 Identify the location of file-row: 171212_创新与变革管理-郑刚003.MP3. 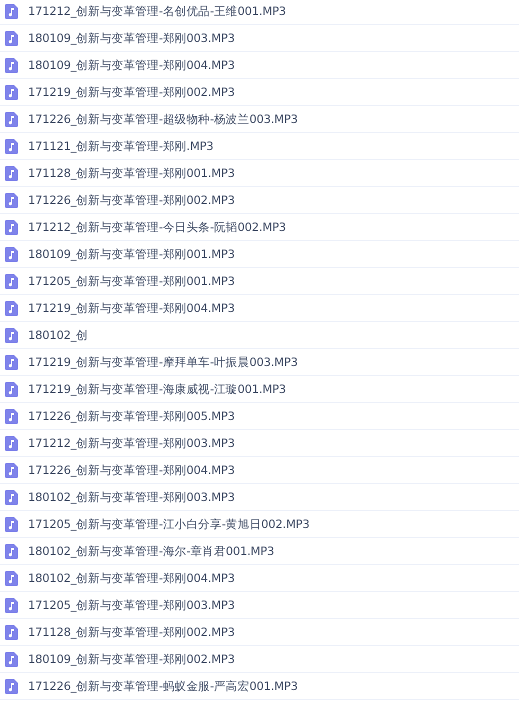
(259, 443).